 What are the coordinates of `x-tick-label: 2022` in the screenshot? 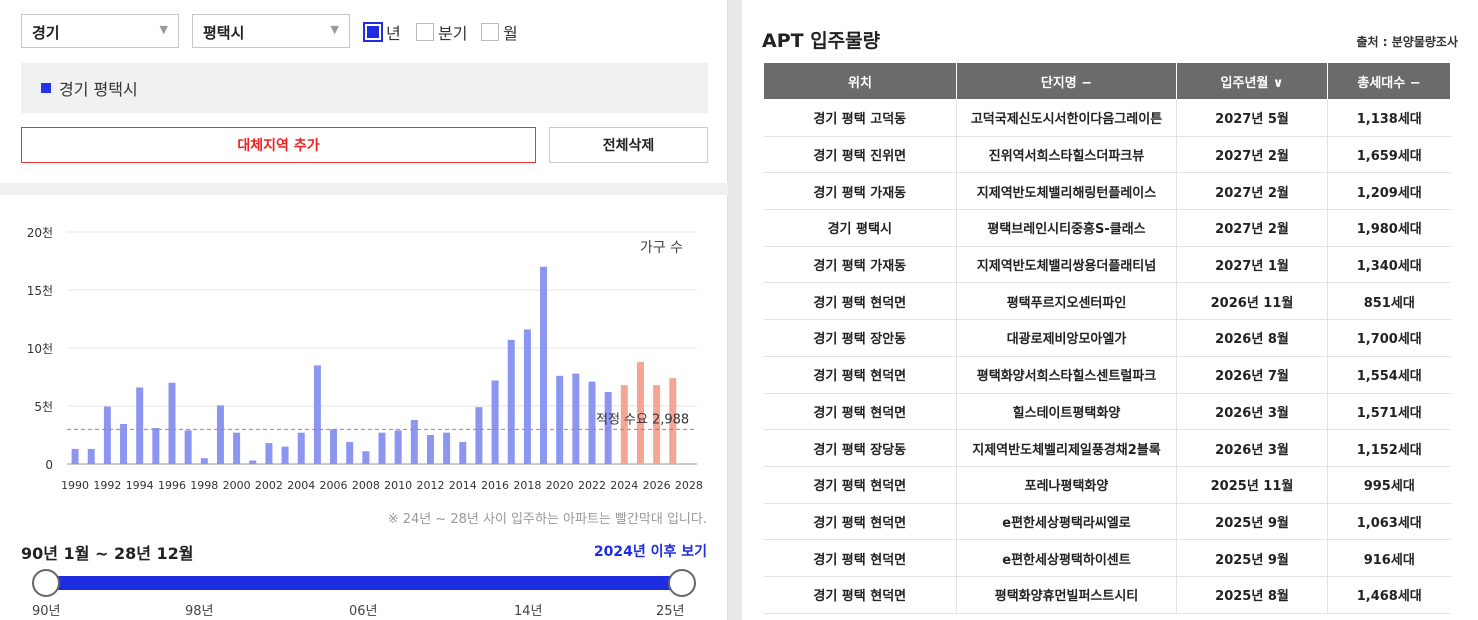 It's located at (592, 485).